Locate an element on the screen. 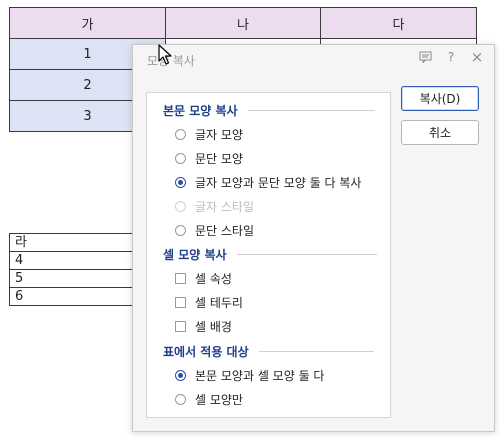 The width and height of the screenshot is (501, 440). close-icon: × is located at coordinates (477, 57).